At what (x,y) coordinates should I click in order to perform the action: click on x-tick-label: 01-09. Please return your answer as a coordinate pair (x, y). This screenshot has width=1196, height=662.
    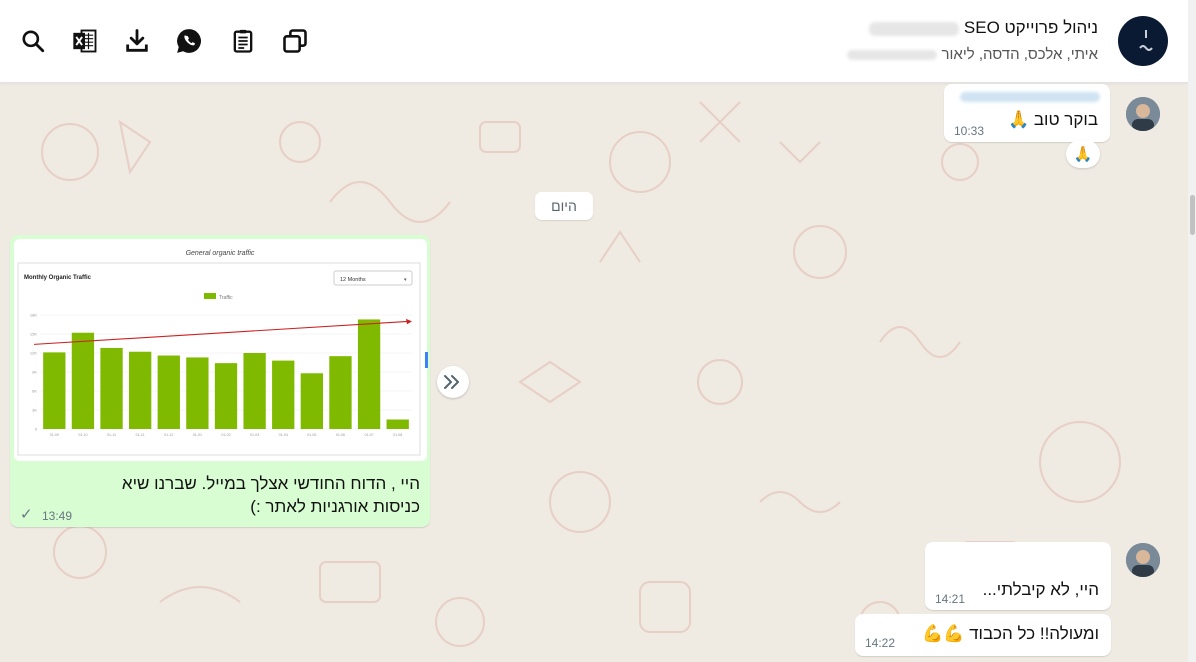
    Looking at the image, I should click on (54, 435).